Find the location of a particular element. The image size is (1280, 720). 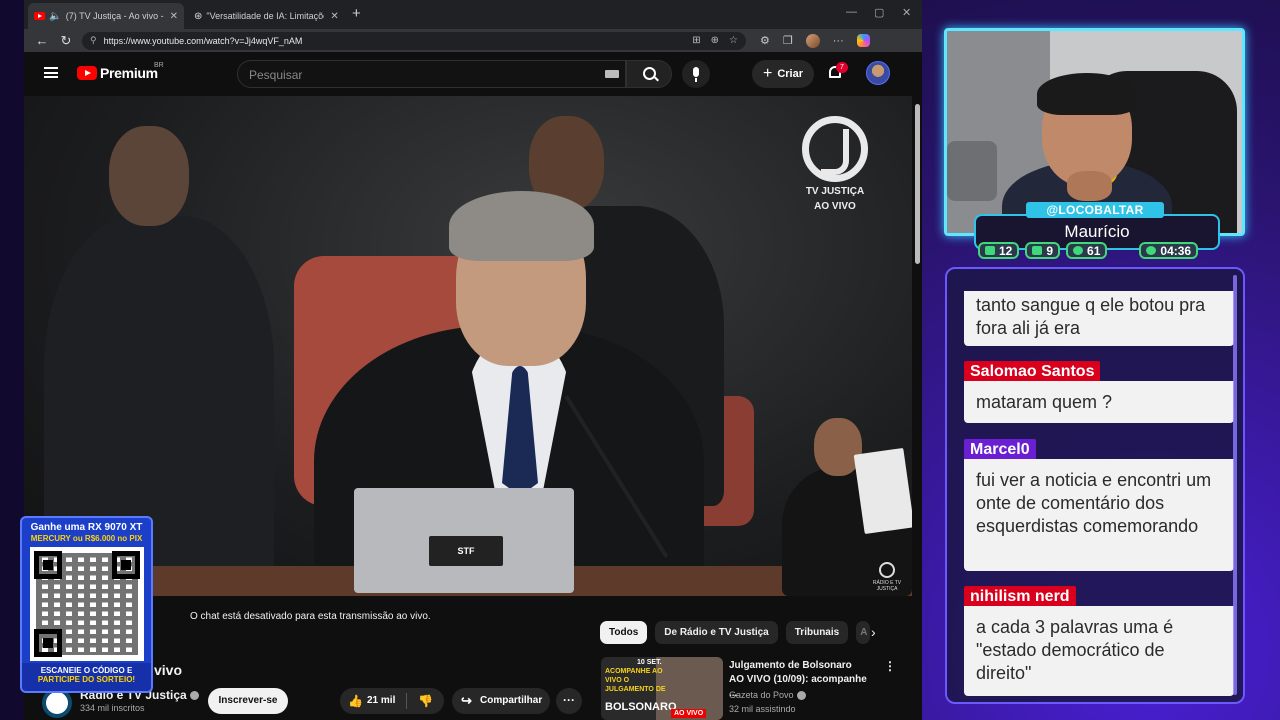

kick-viewers: 61 is located at coordinates (1087, 250).